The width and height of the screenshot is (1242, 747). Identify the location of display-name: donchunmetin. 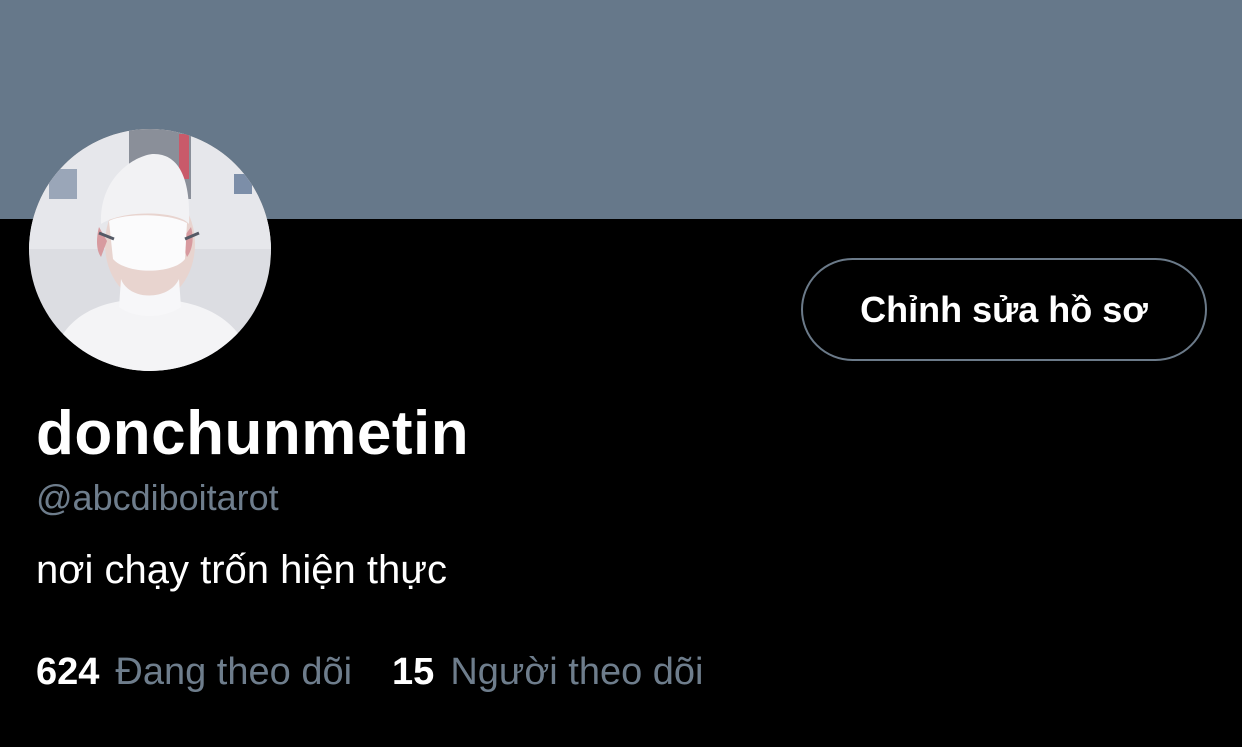
(253, 433).